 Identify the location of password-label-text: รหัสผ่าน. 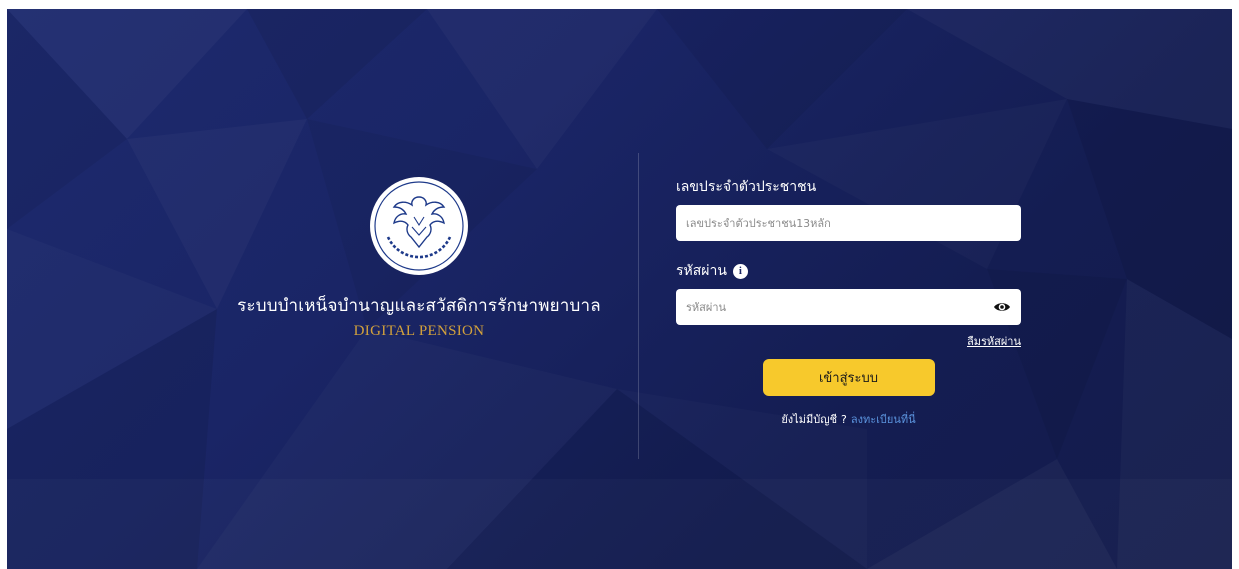
(701, 271).